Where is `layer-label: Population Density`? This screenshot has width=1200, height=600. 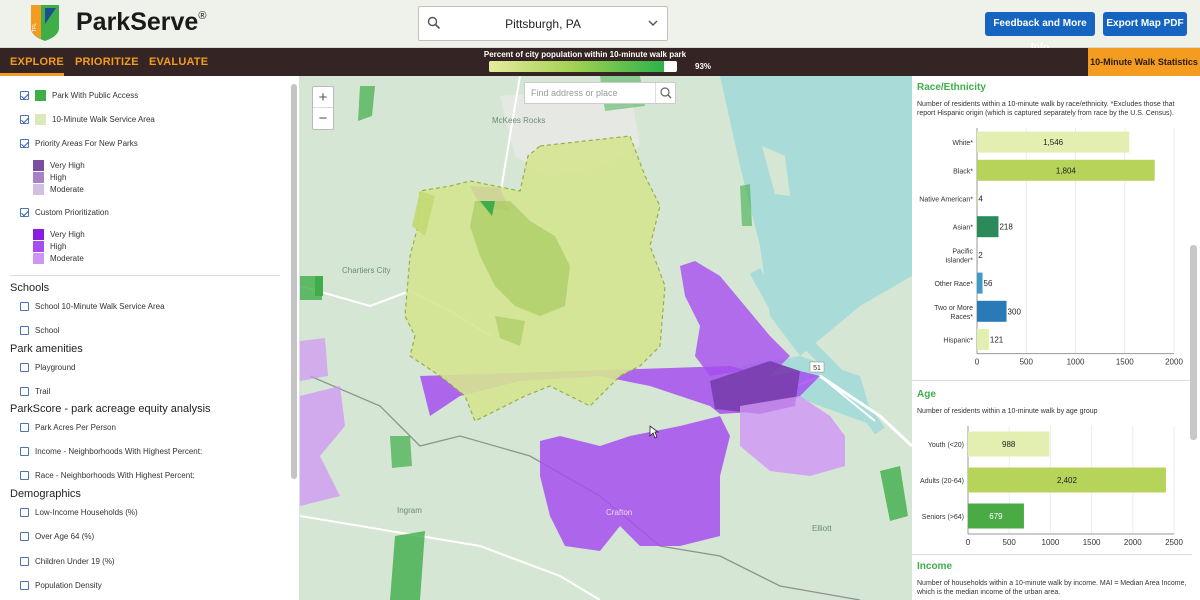 layer-label: Population Density is located at coordinates (68, 585).